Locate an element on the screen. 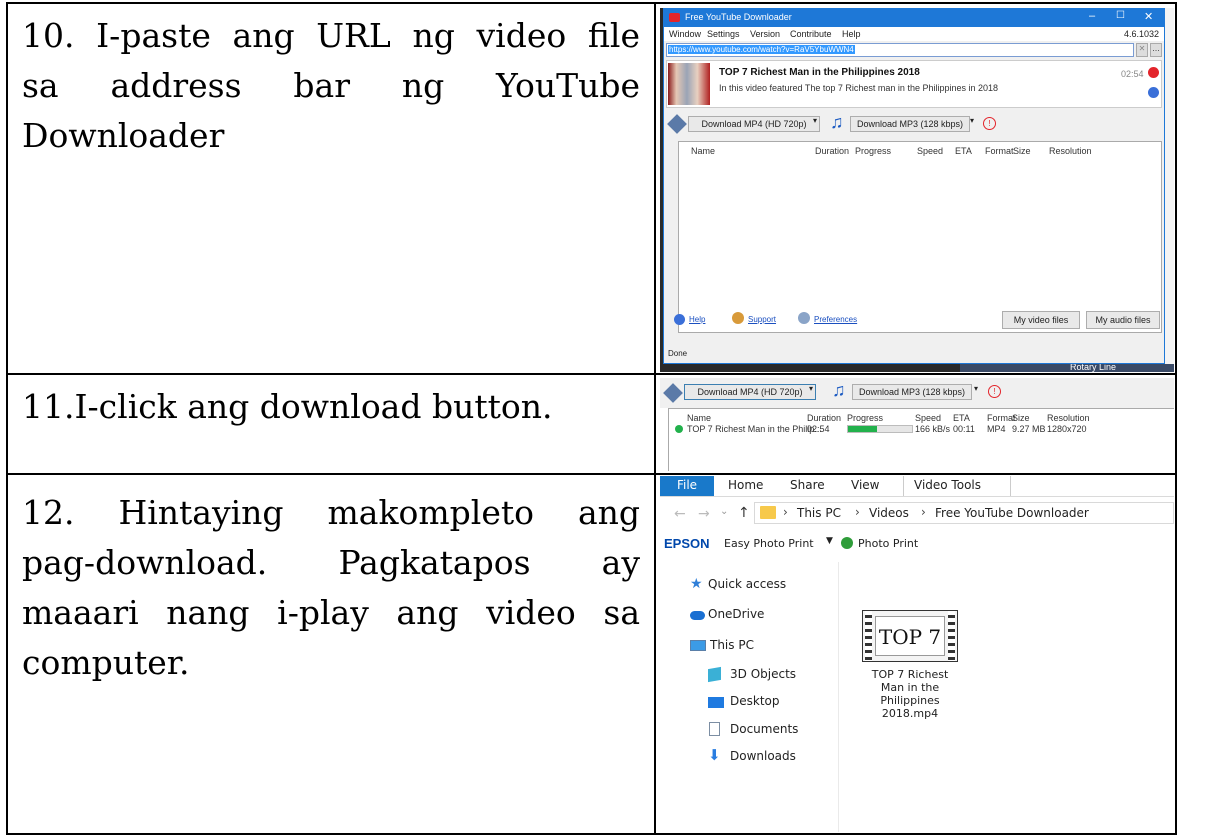 The height and width of the screenshot is (837, 1219). edit-icon is located at coordinates (1153, 92).